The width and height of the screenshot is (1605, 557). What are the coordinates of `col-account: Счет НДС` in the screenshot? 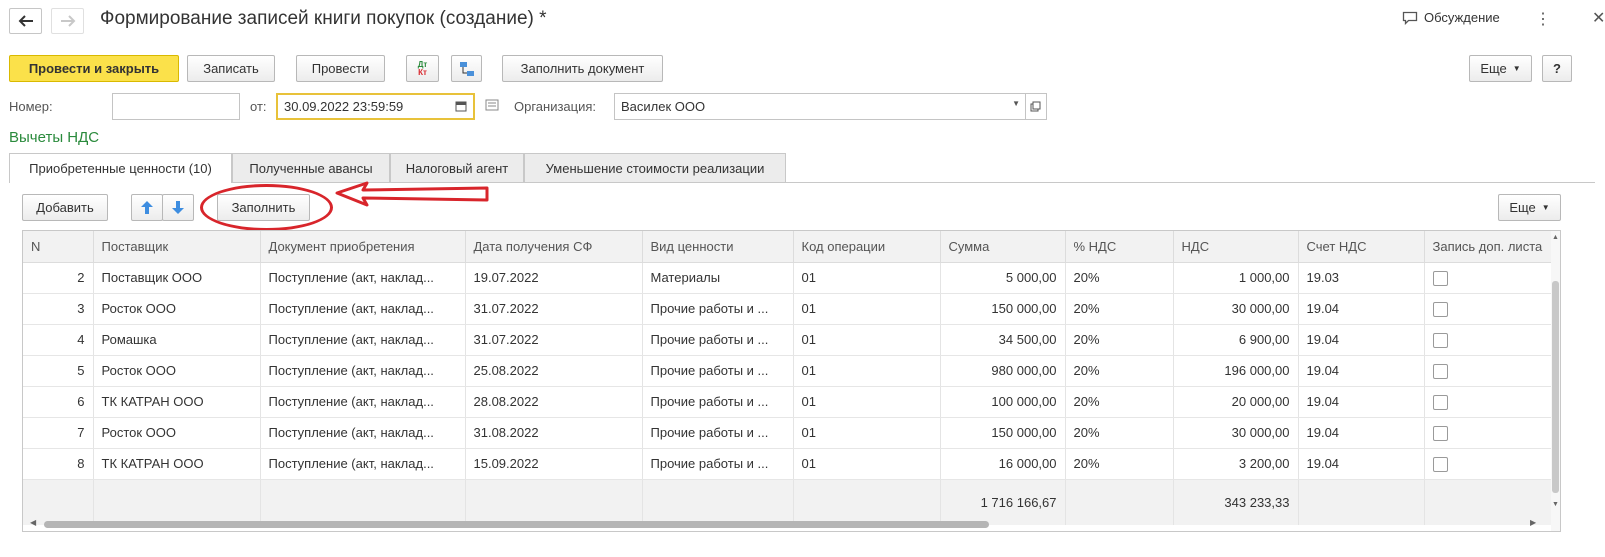 It's located at (1361, 247).